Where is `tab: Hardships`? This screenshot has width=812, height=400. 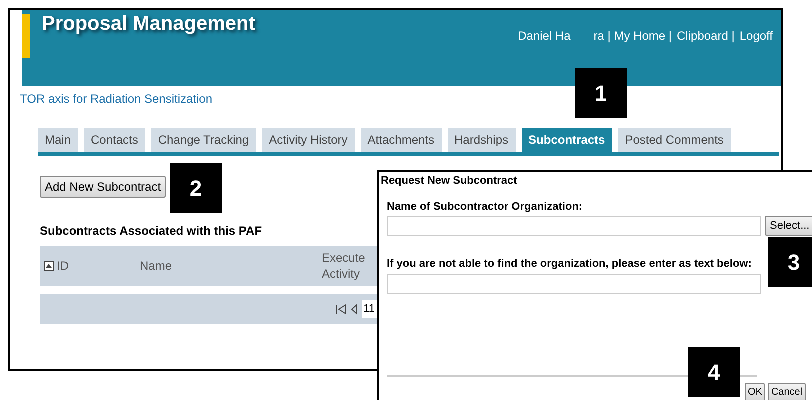
tab: Hardships is located at coordinates (482, 140).